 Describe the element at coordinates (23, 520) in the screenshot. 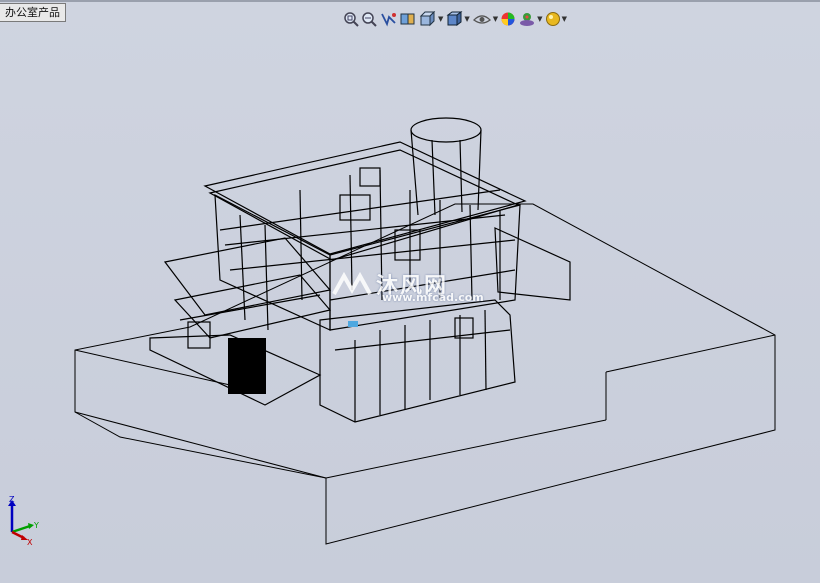

I see `reference-triad: Z Y X` at that location.